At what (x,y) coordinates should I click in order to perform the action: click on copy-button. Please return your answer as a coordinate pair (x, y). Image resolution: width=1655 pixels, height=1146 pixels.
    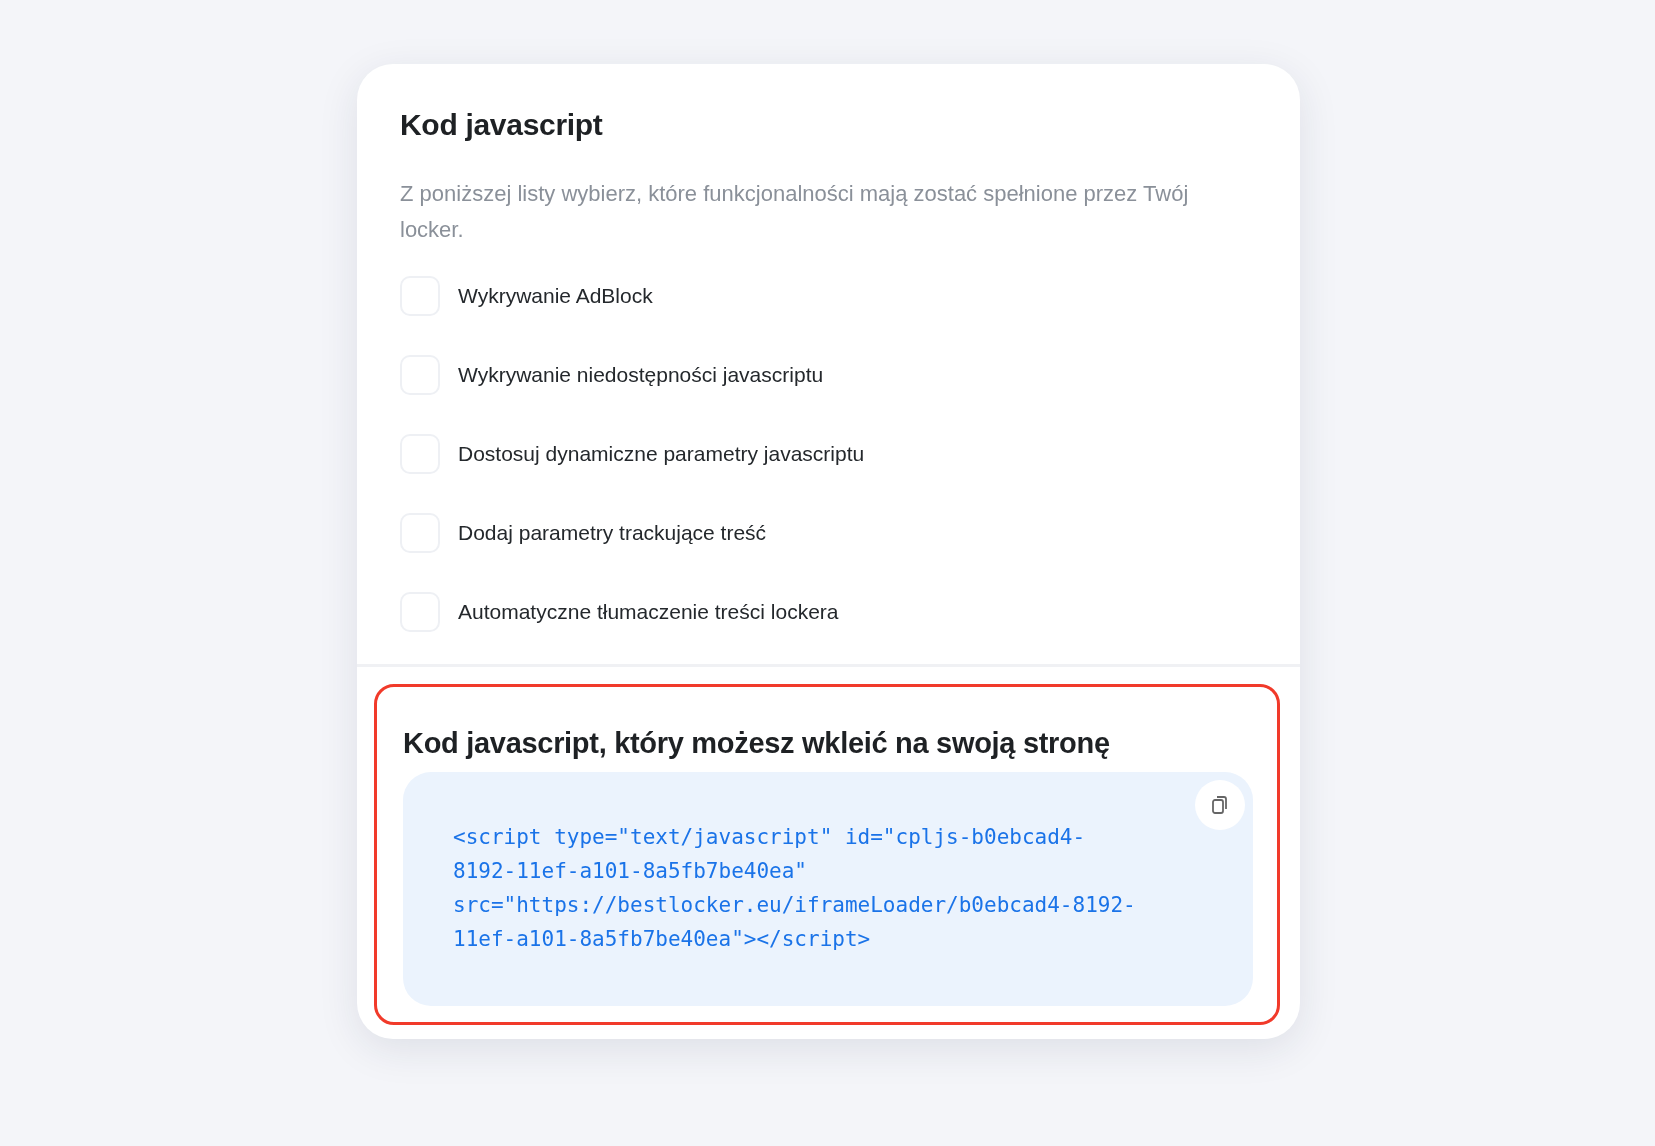
    Looking at the image, I should click on (1220, 805).